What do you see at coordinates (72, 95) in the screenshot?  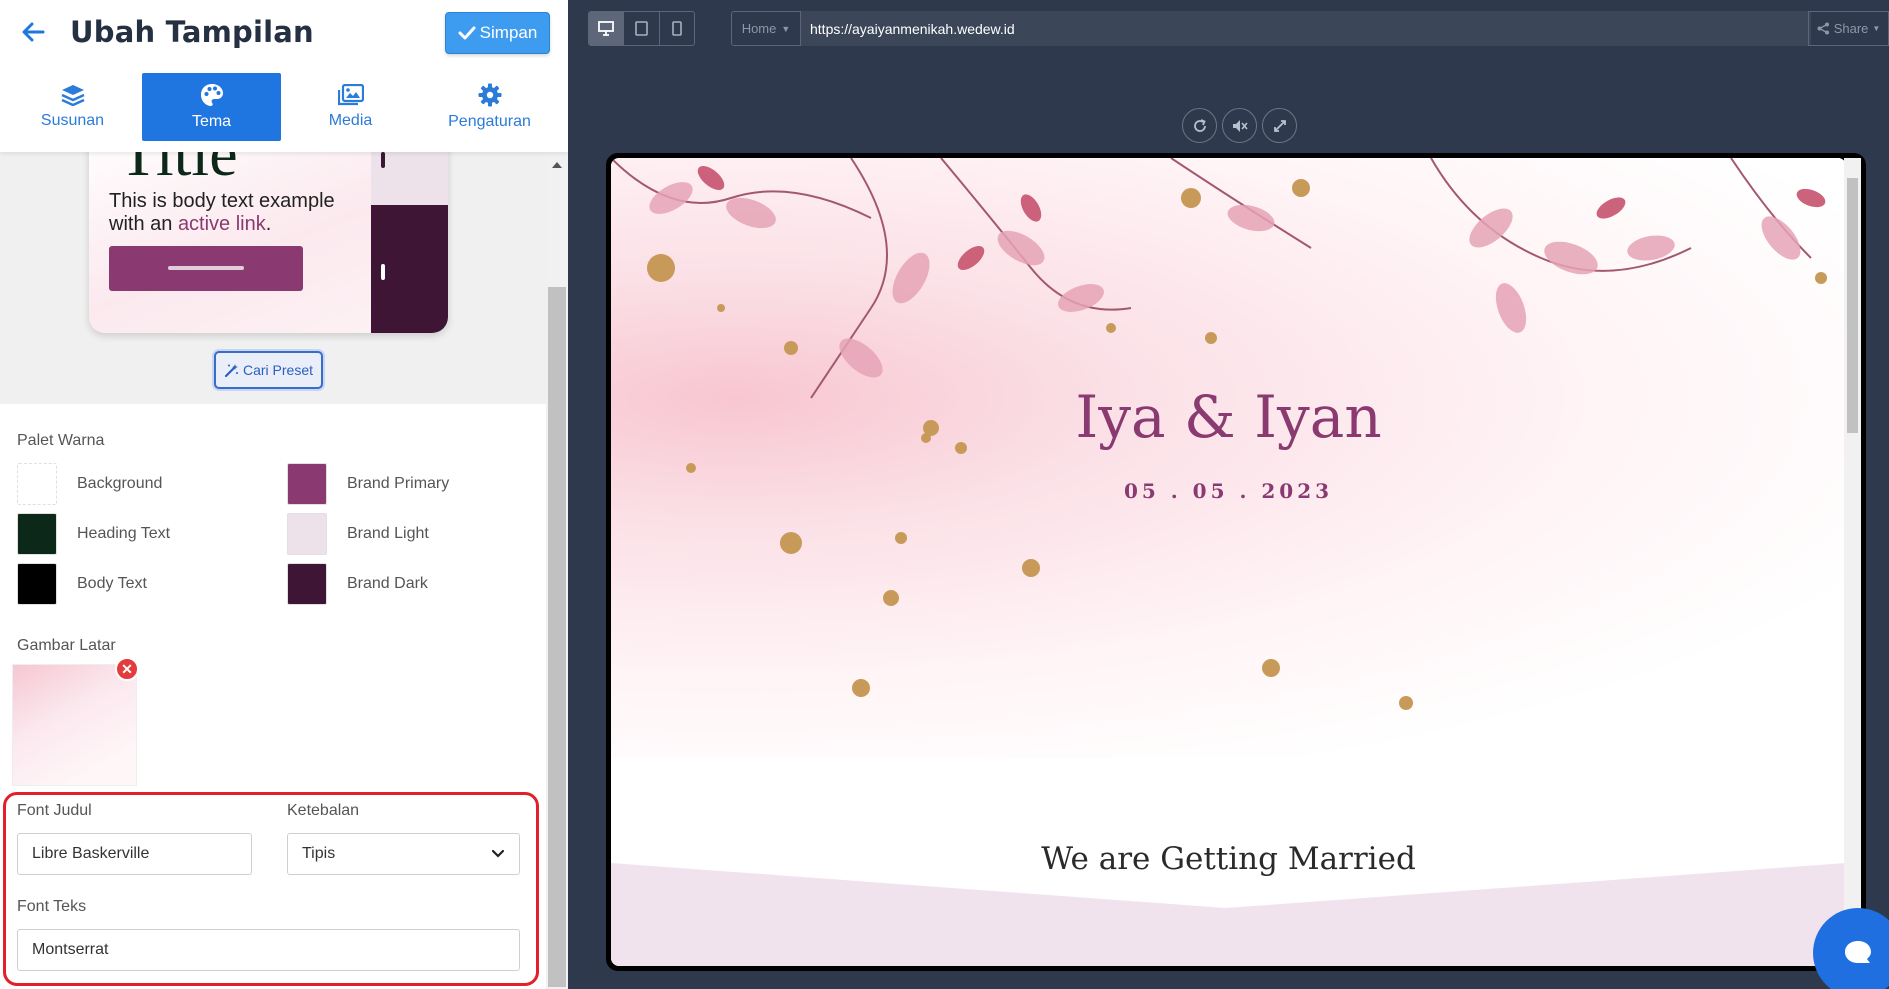 I see `layers-icon` at bounding box center [72, 95].